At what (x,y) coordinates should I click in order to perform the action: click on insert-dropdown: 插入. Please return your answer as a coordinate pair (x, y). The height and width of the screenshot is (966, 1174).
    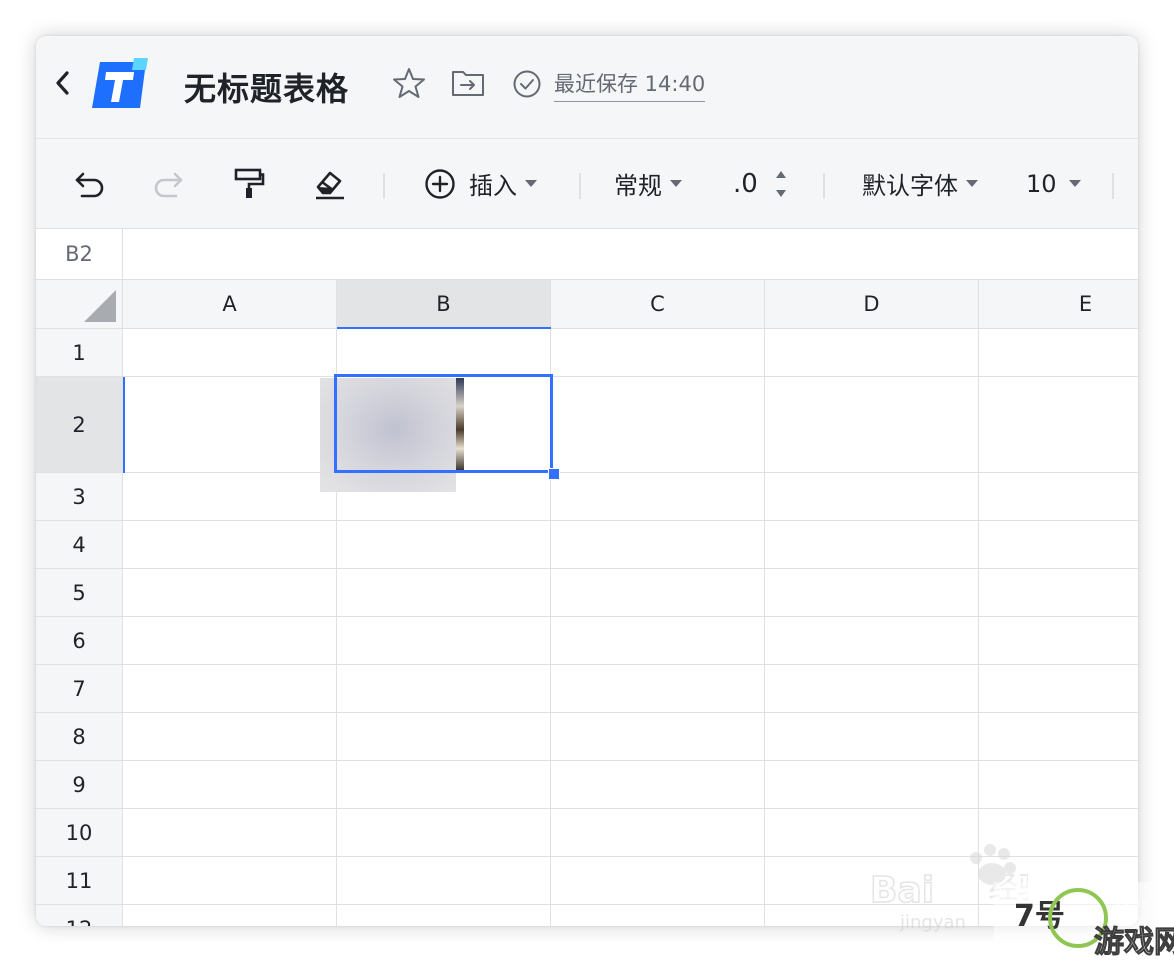
    Looking at the image, I should click on (480, 183).